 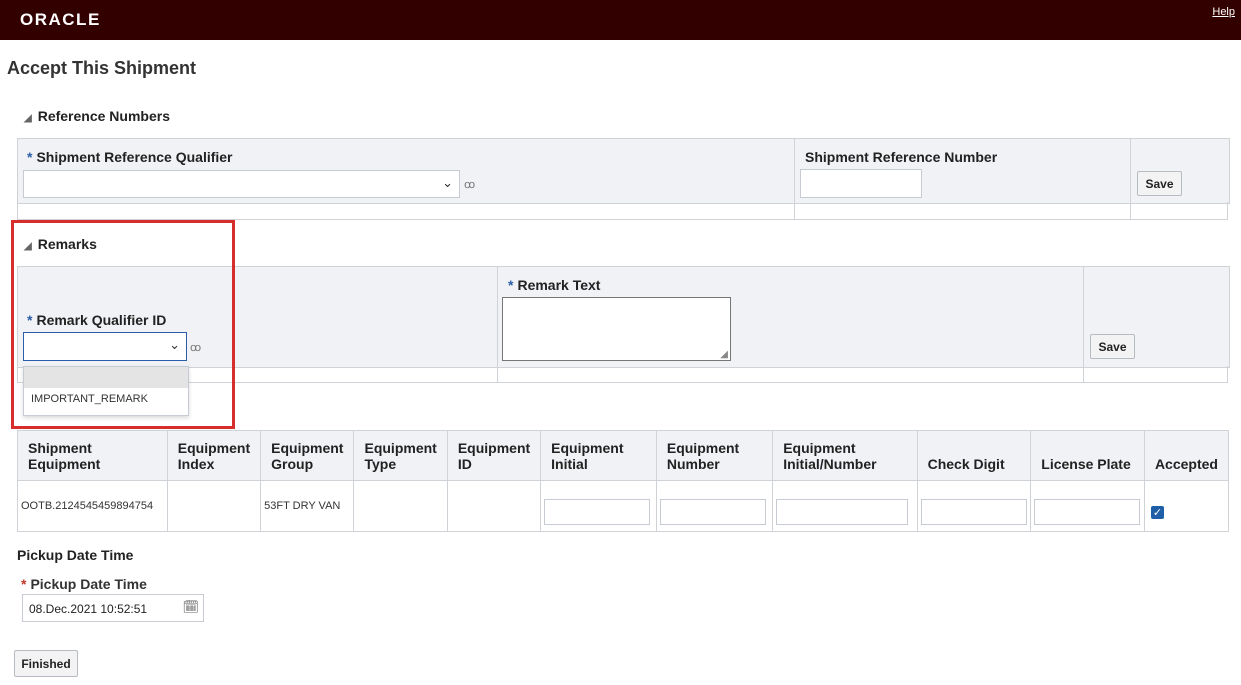 What do you see at coordinates (88, 584) in the screenshot?
I see `label-text: Pickup Date Time` at bounding box center [88, 584].